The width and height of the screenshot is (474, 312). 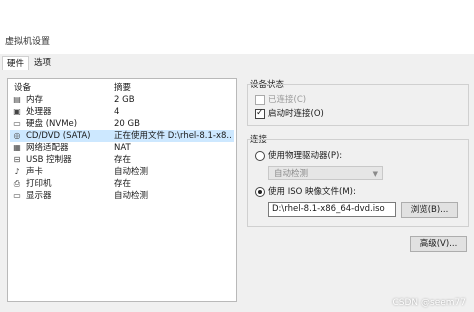 I want to click on connected-checkbox, so click(x=260, y=100).